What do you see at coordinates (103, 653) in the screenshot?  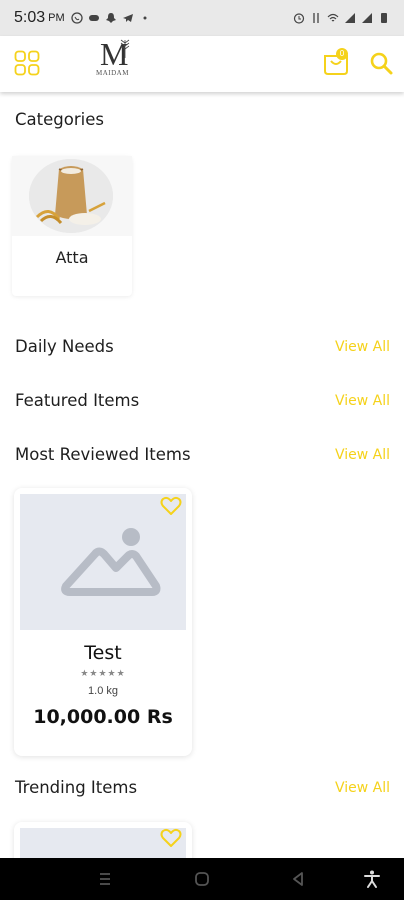 I see `product-name: Test` at bounding box center [103, 653].